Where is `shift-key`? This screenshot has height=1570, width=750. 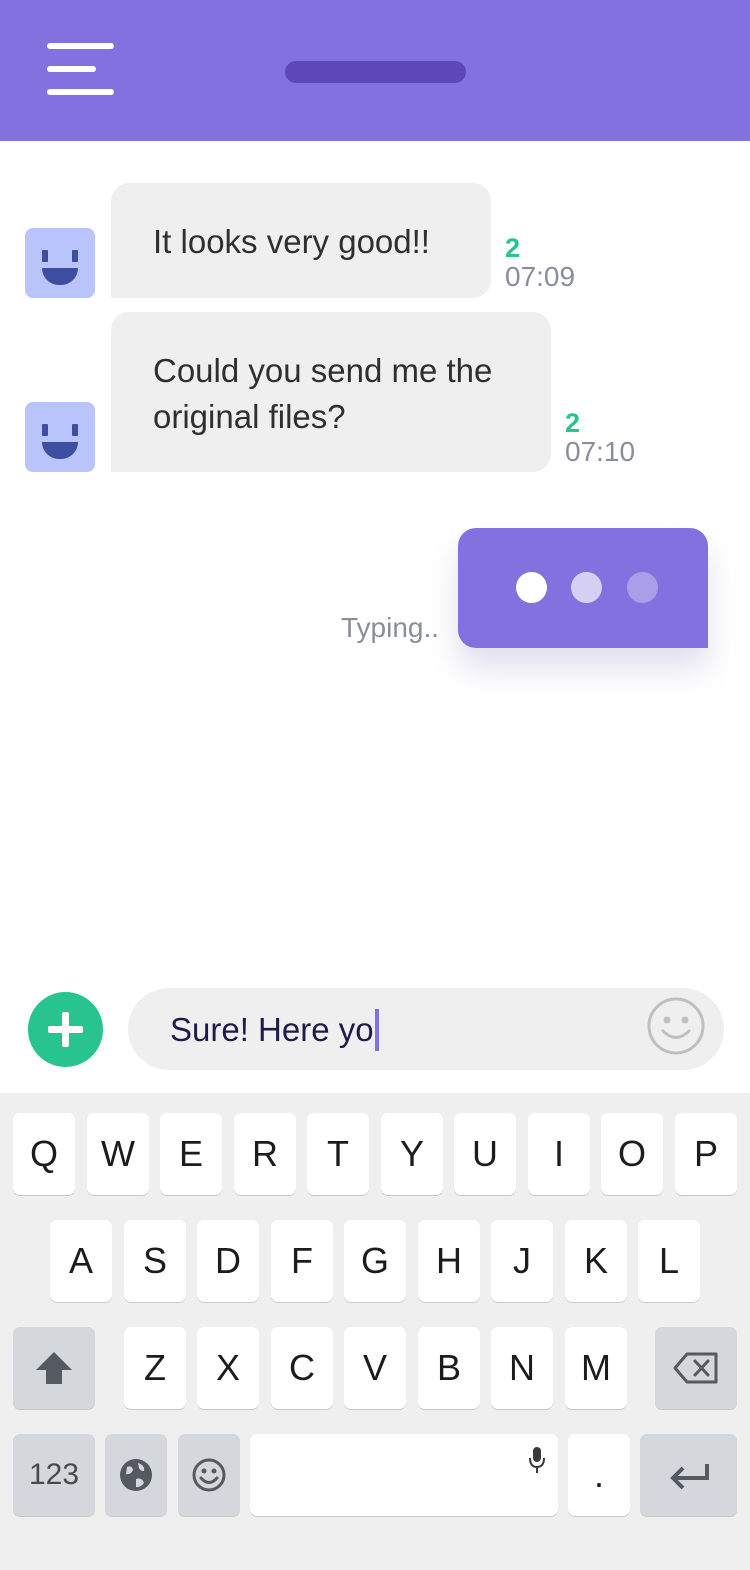 shift-key is located at coordinates (54, 1368).